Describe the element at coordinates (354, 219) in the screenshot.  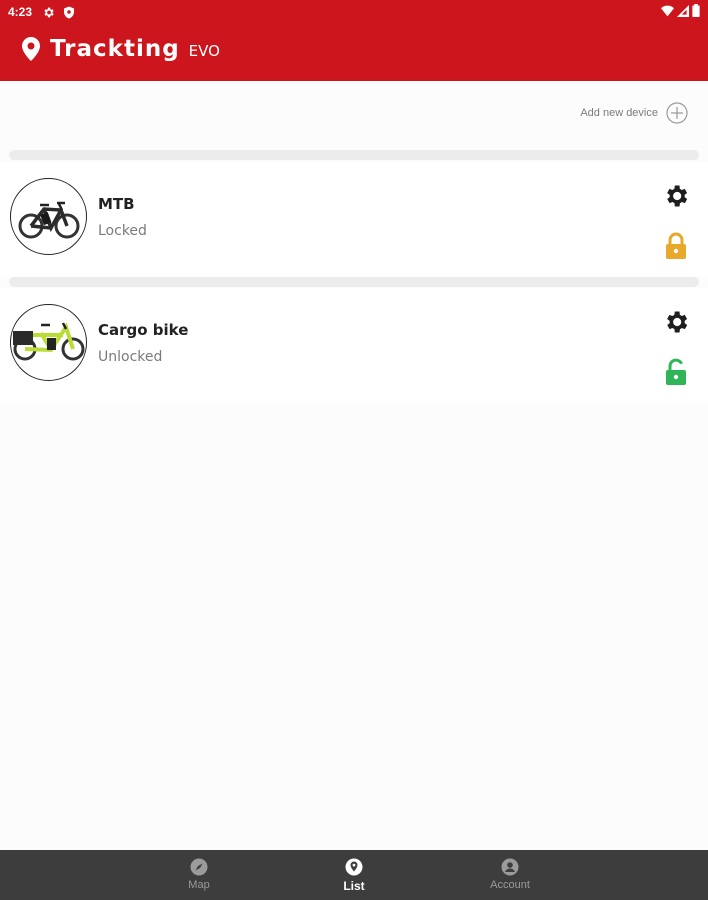
I see `device-row-mtb: MTB Locked` at that location.